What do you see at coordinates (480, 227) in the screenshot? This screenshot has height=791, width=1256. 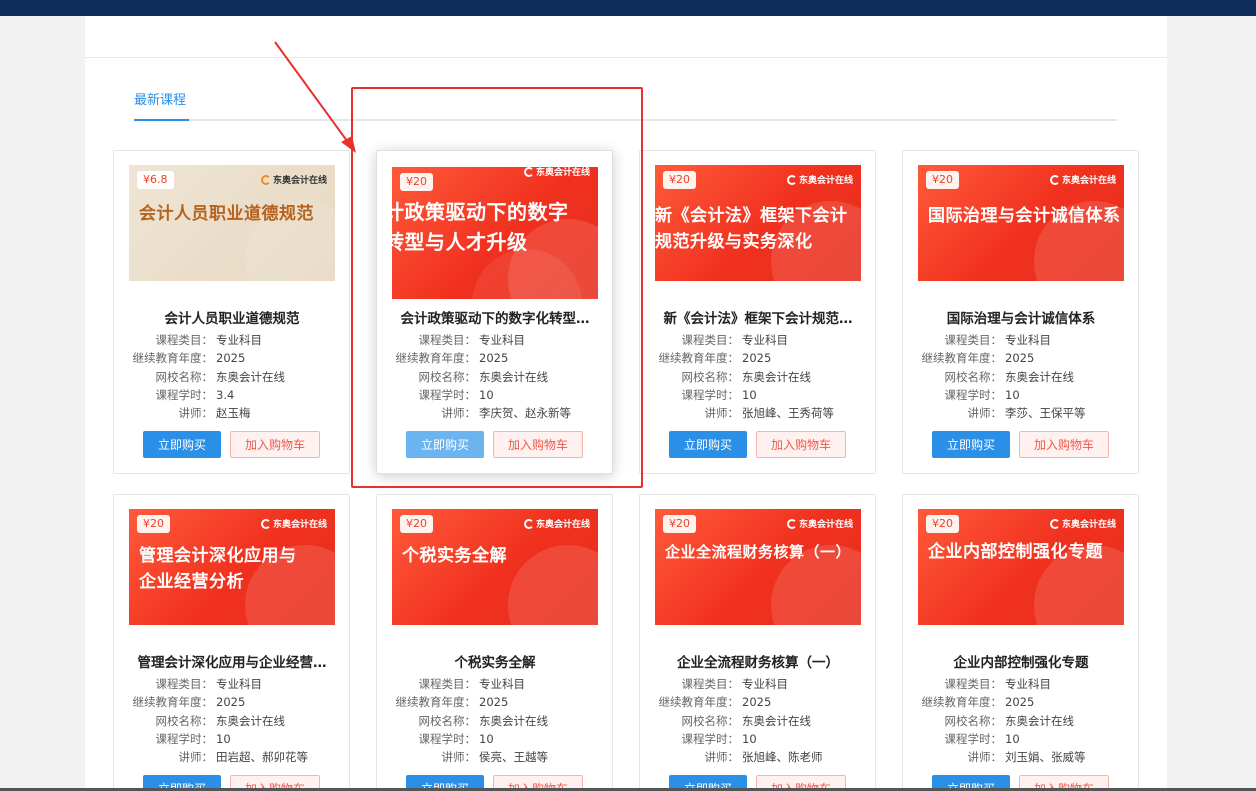 I see `thumbnail-headline: 计政策驱动下的数字 转型与人才升级` at bounding box center [480, 227].